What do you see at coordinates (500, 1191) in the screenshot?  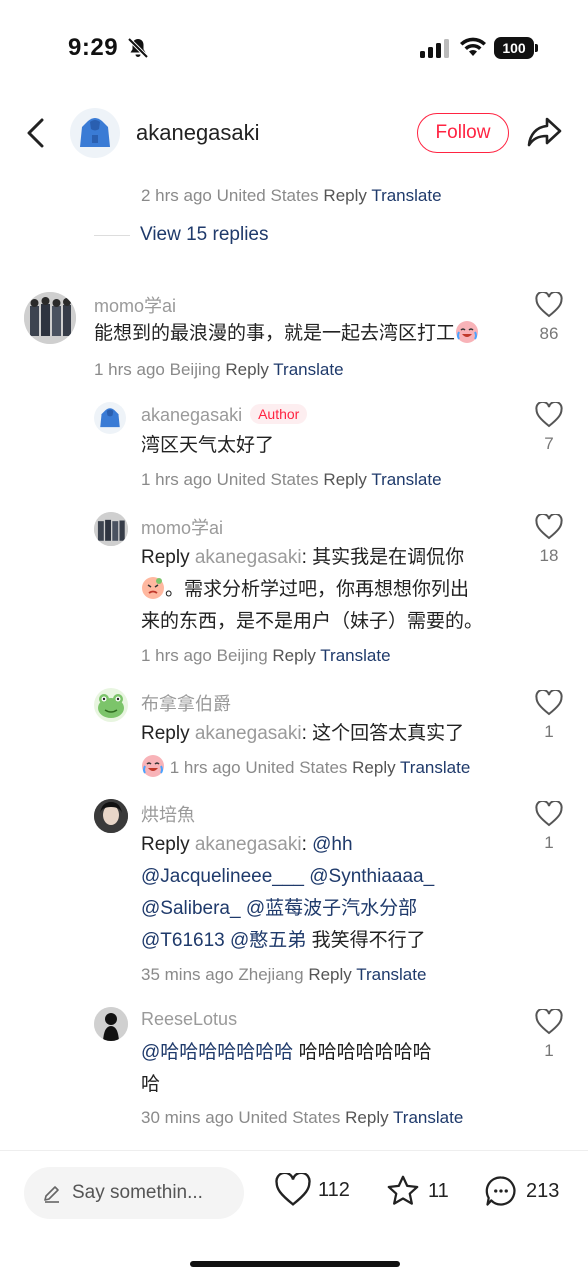 I see `chat-bubble-icon` at bounding box center [500, 1191].